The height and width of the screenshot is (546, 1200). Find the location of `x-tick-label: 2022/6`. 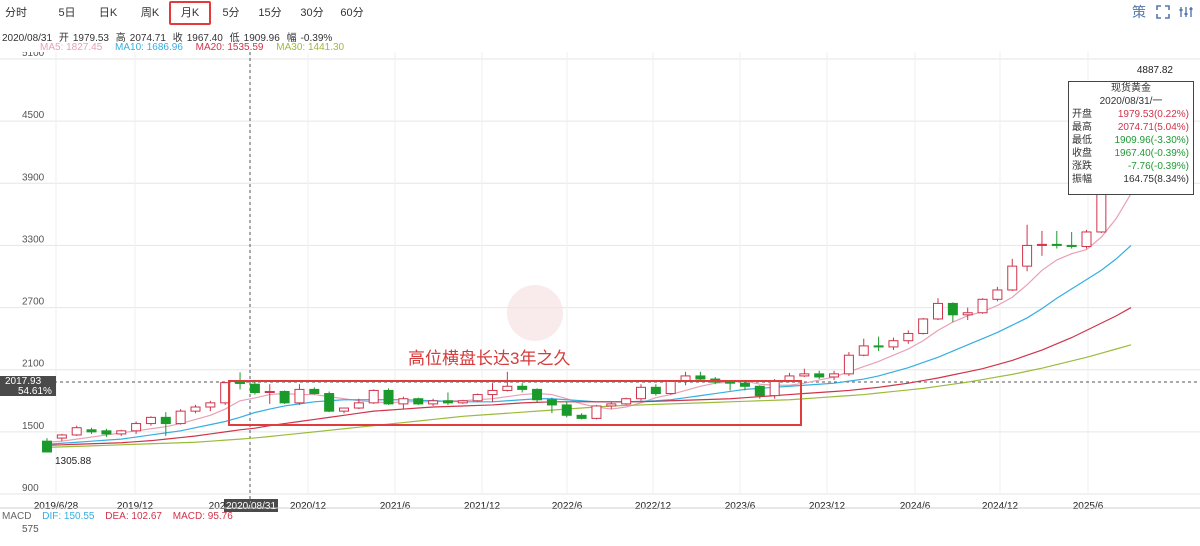

x-tick-label: 2022/6 is located at coordinates (567, 506).